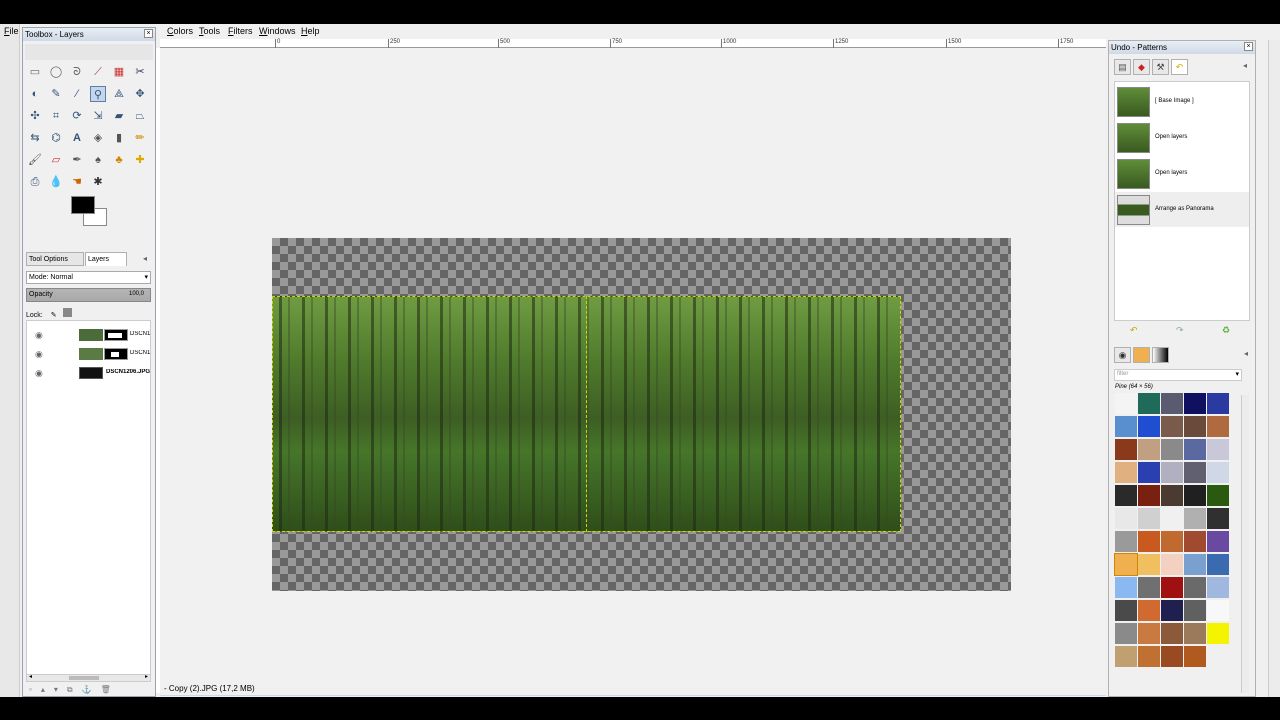 This screenshot has width=1280, height=720. What do you see at coordinates (119, 72) in the screenshot?
I see `select-by-color-icon: ▦` at bounding box center [119, 72].